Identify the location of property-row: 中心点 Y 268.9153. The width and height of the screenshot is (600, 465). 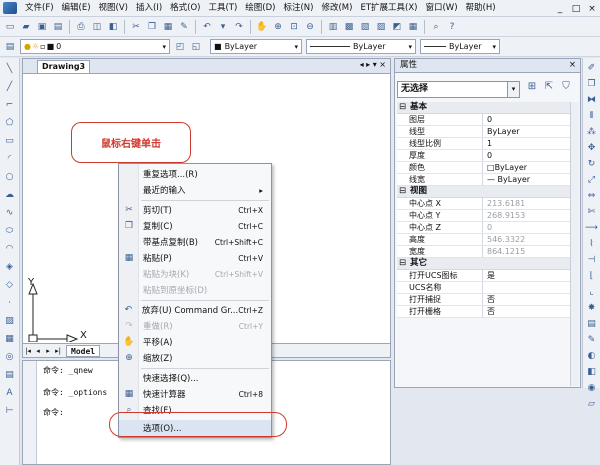
(484, 216).